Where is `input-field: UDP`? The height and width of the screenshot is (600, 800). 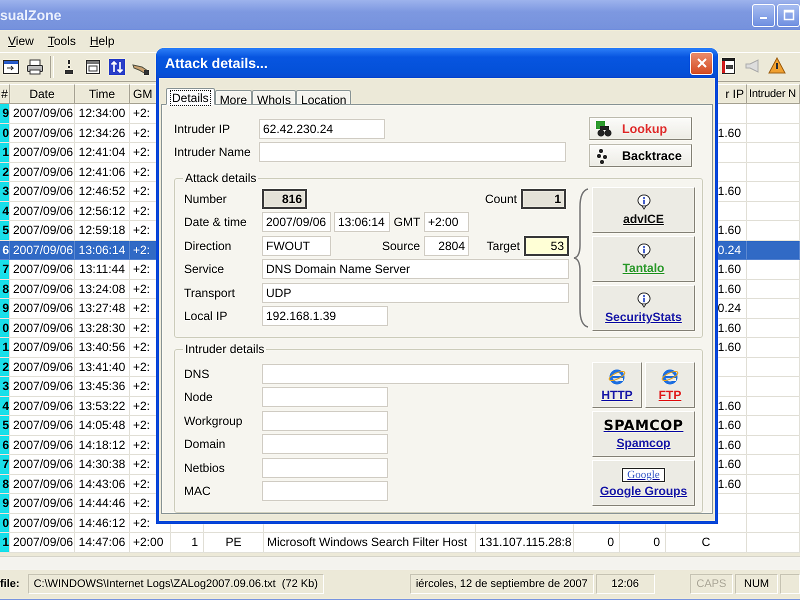
input-field: UDP is located at coordinates (415, 292).